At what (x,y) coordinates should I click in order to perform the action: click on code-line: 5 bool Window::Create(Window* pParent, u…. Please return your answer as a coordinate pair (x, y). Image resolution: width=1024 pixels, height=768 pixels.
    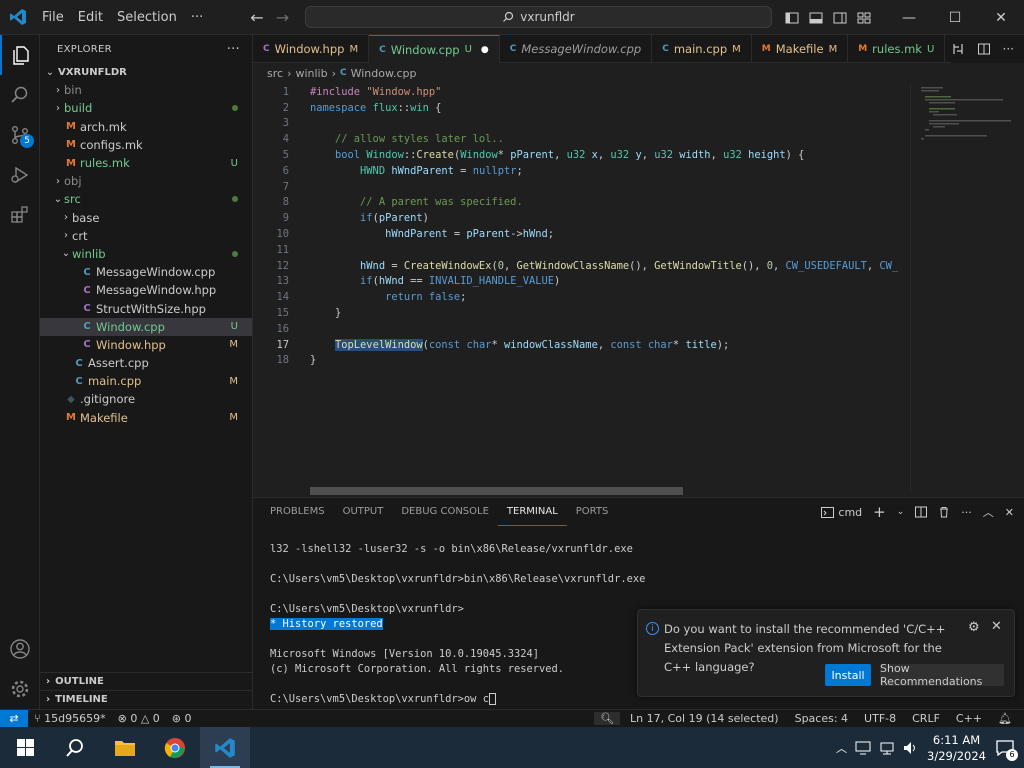
    Looking at the image, I should click on (581, 155).